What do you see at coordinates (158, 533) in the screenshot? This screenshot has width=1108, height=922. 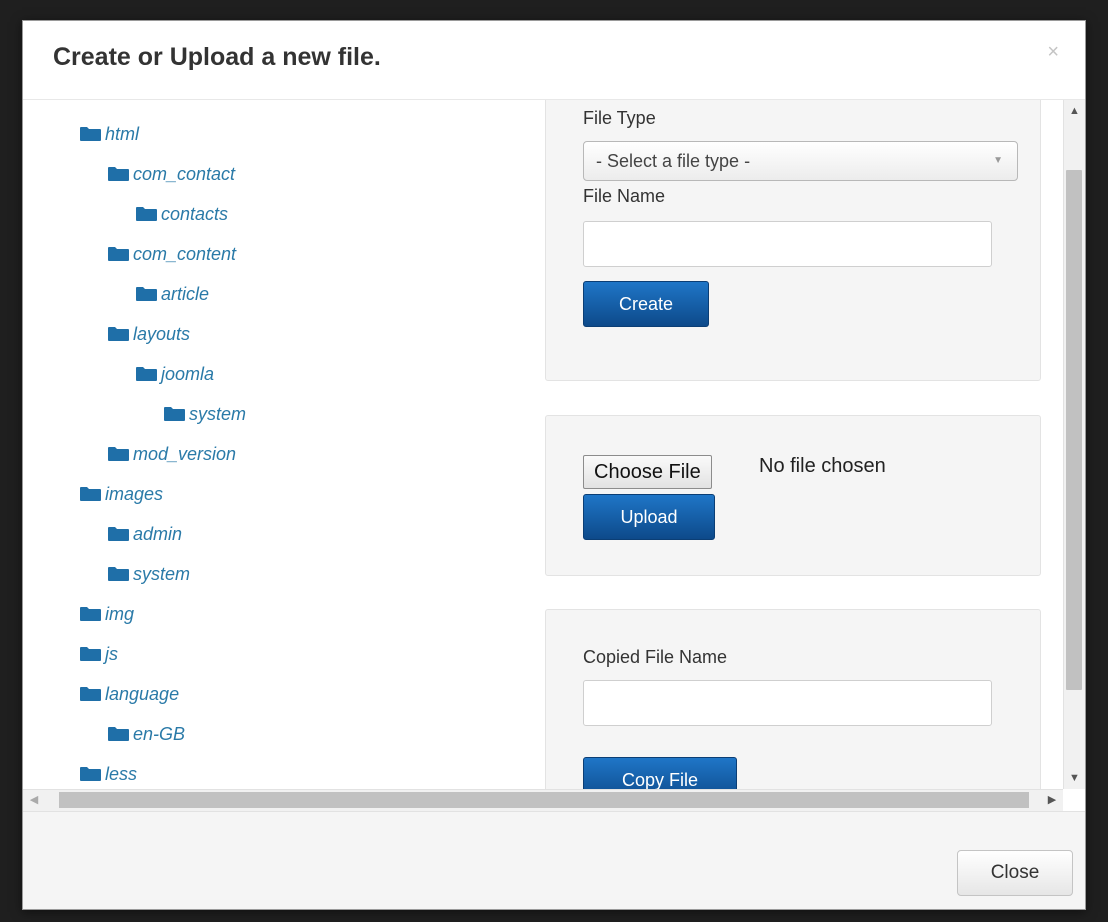 I see `tree-item-label: admin` at bounding box center [158, 533].